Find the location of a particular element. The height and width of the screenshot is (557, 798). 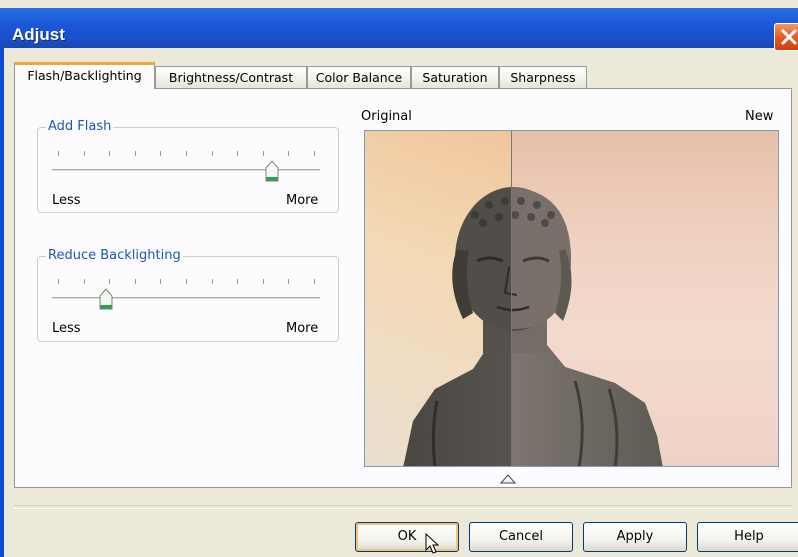

tab-color-balance: Color Balance is located at coordinates (359, 77).